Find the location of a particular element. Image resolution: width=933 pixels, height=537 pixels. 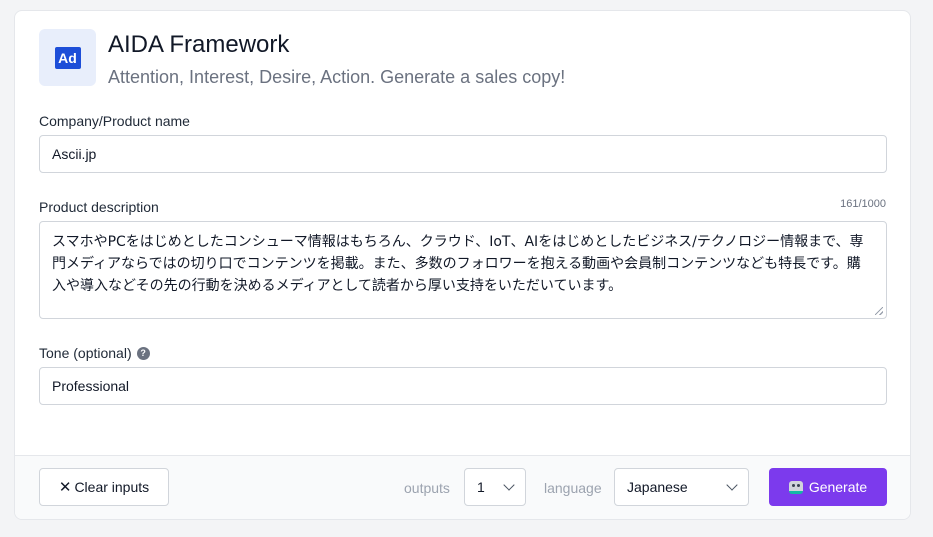

description-char-counter: 161/1000 is located at coordinates (863, 204).